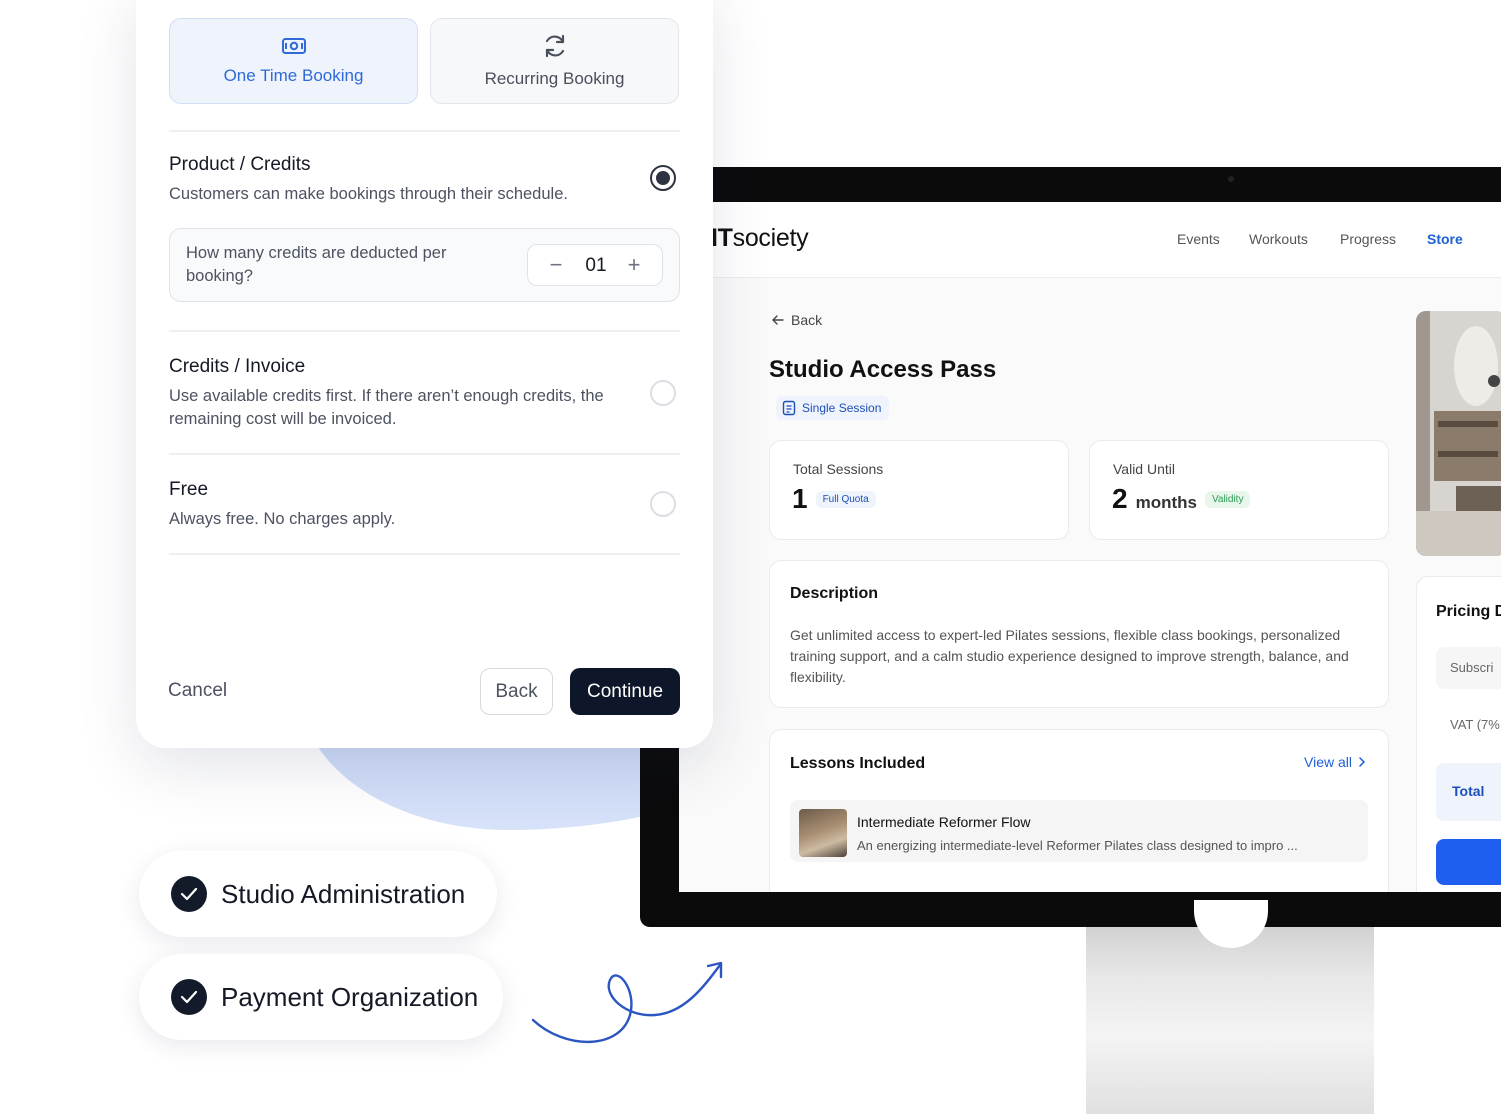 Image resolution: width=1501 pixels, height=1114 pixels. Describe the element at coordinates (634, 265) in the screenshot. I see `plus-button: +` at that location.